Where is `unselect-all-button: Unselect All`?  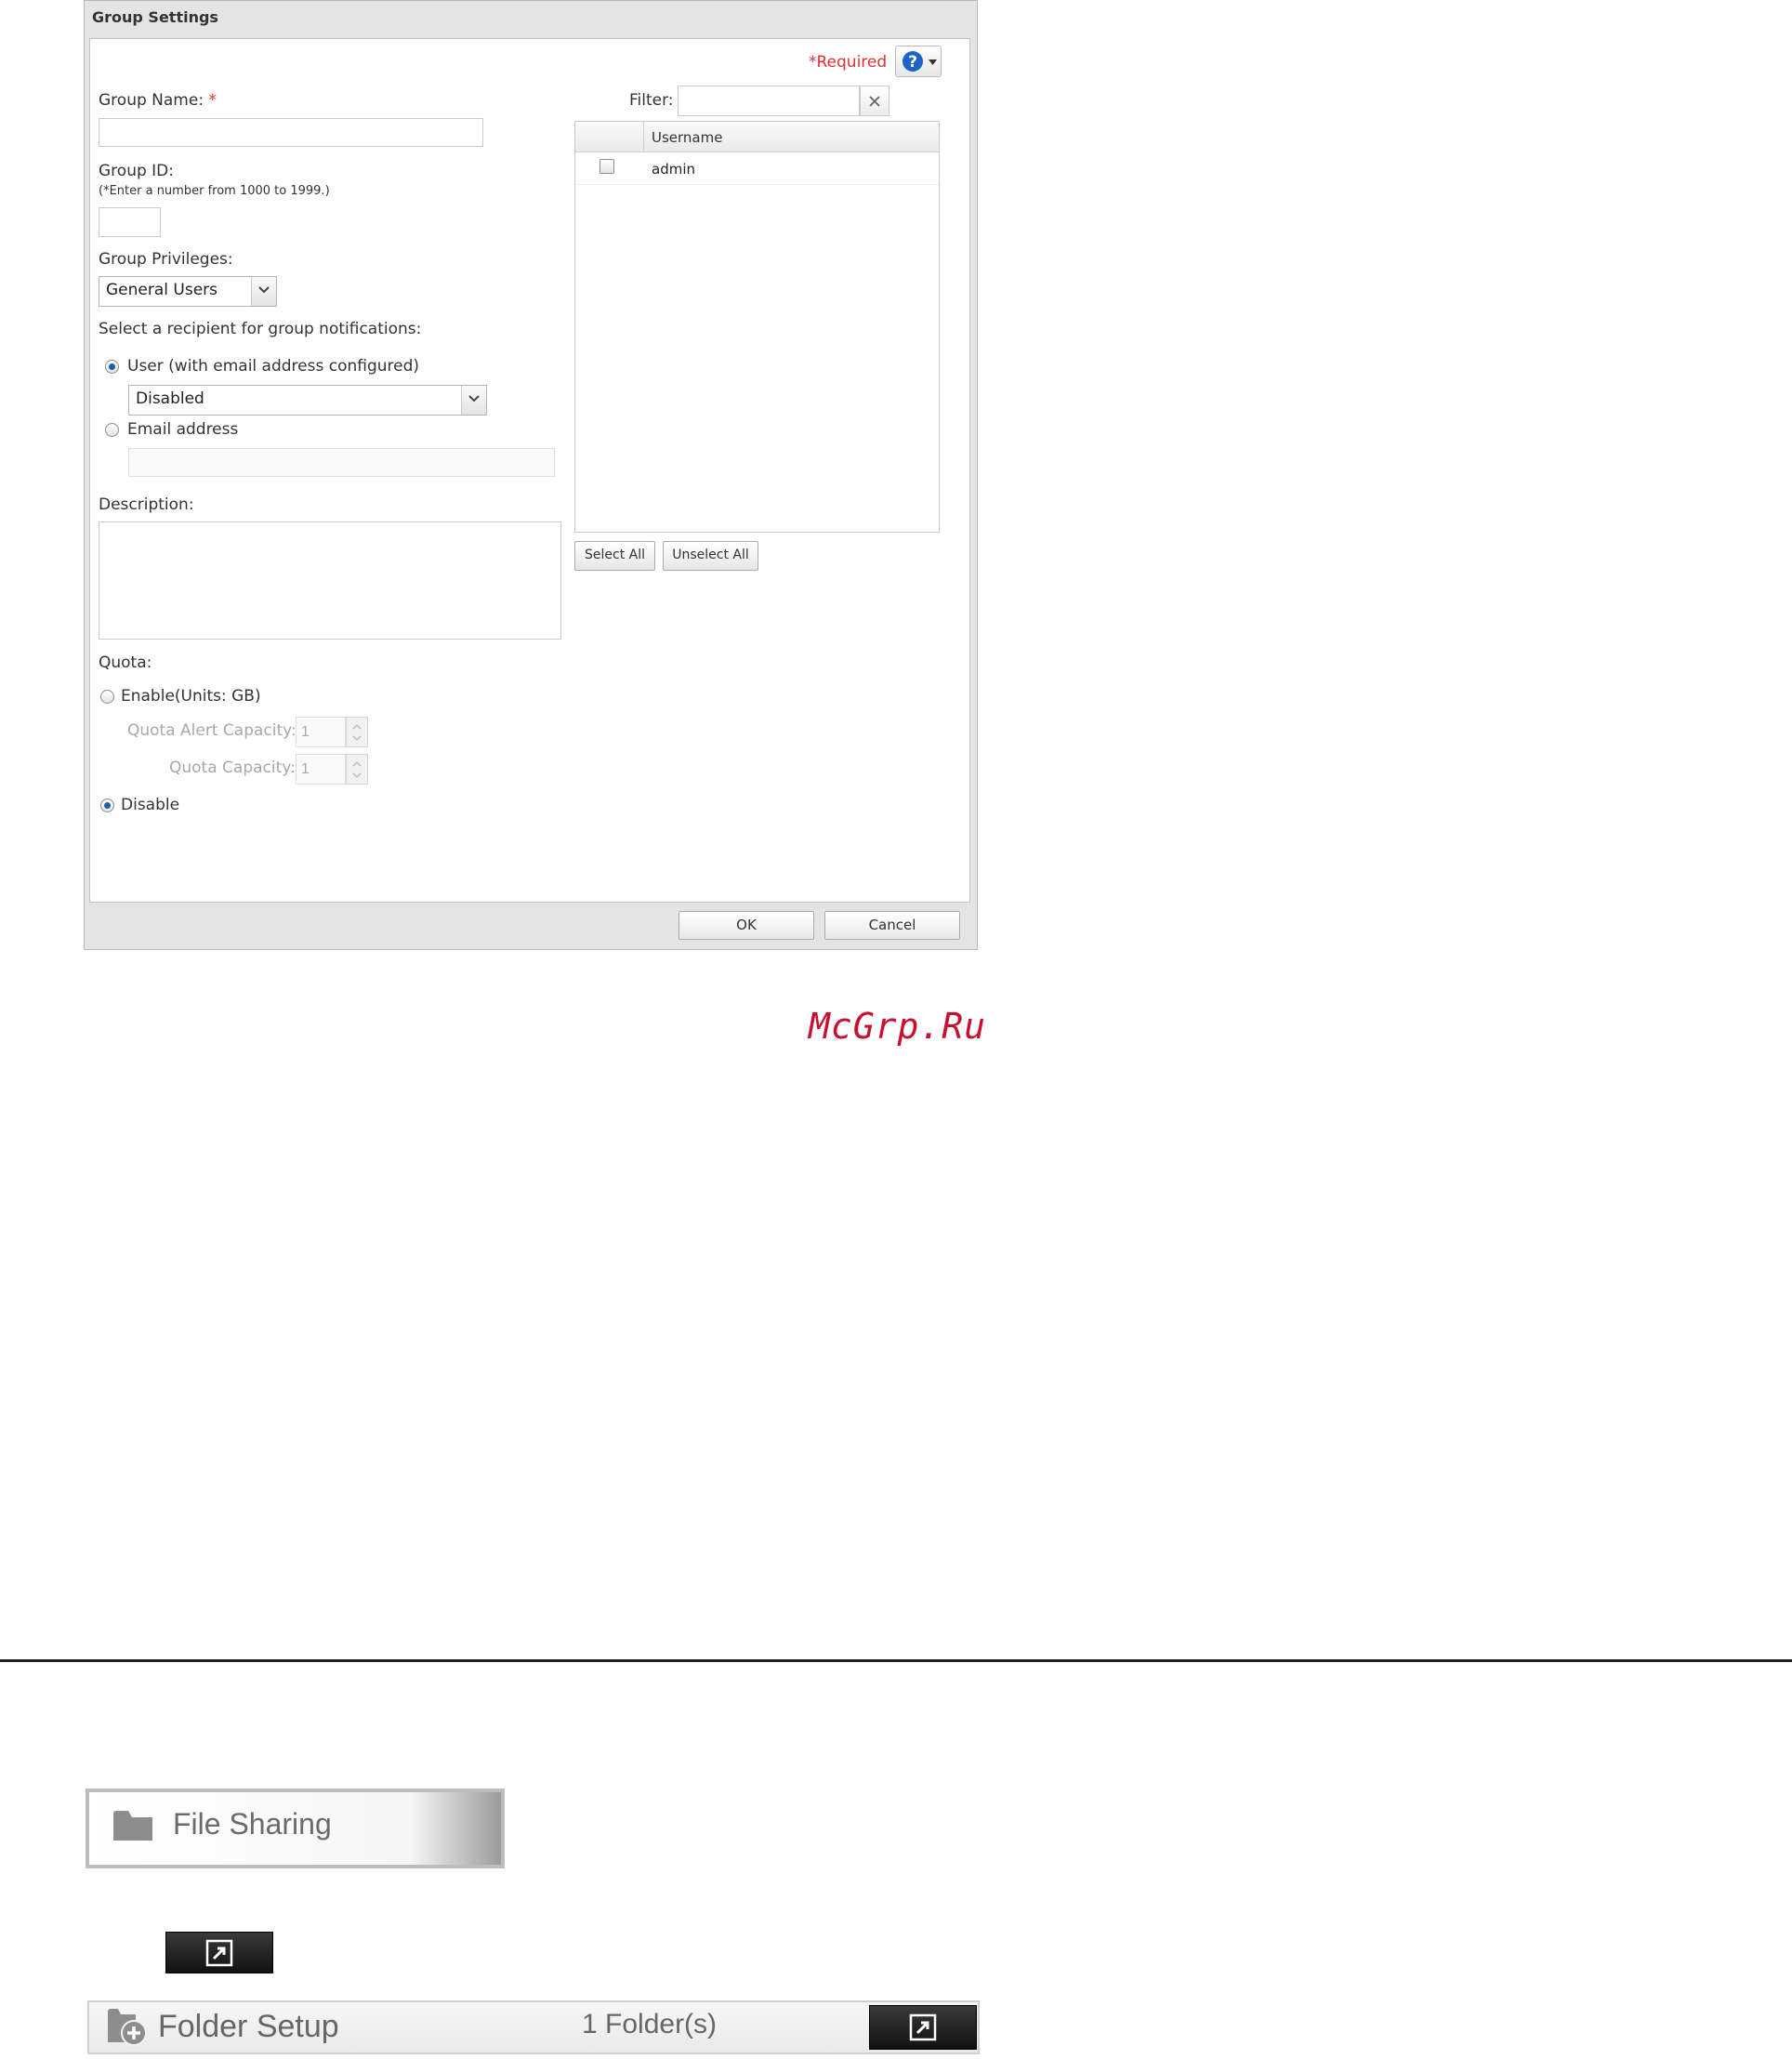 unselect-all-button: Unselect All is located at coordinates (710, 556).